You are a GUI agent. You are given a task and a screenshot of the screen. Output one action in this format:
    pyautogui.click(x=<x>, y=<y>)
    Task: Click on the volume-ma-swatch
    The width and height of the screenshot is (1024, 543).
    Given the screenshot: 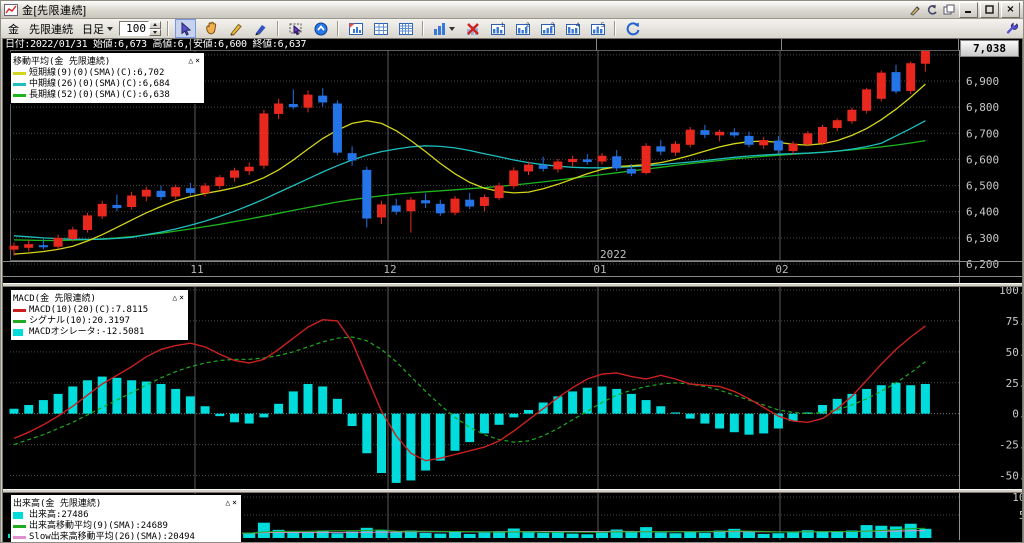 What is the action you would take?
    pyautogui.click(x=19, y=526)
    